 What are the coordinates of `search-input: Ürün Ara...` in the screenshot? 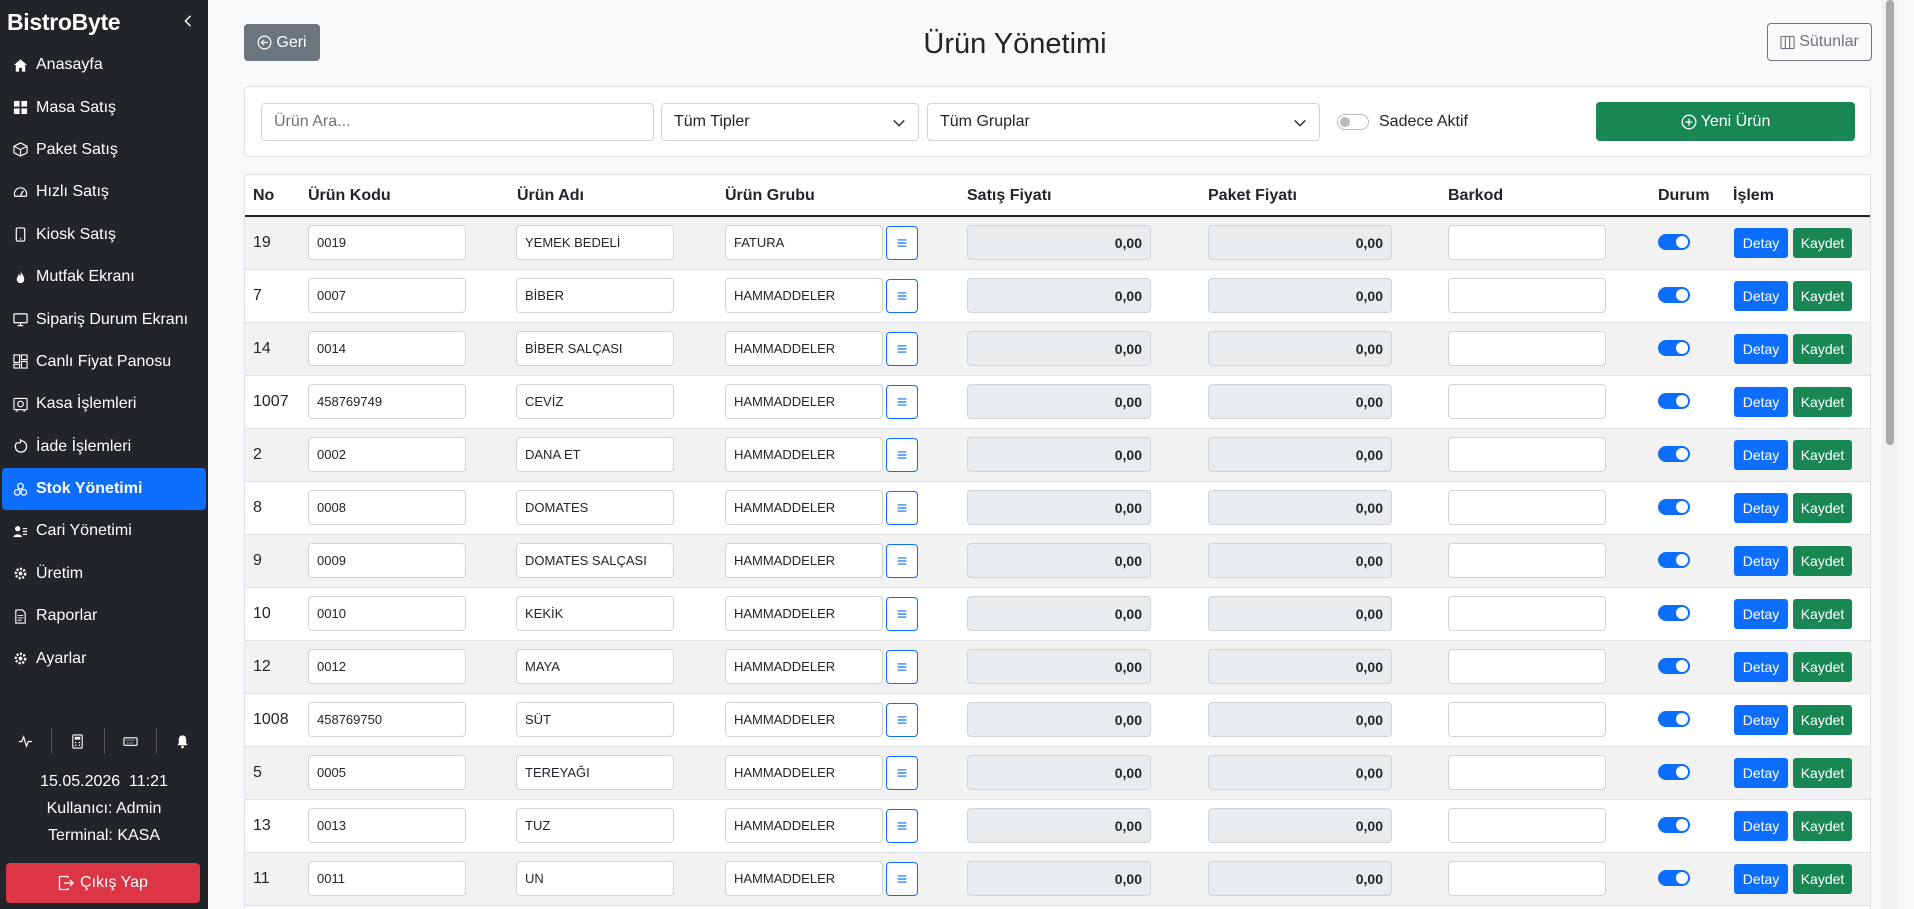 It's located at (457, 122).